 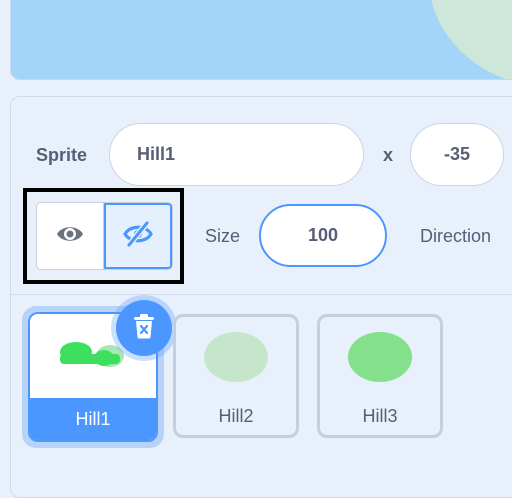 I want to click on x-label: x, so click(x=388, y=155).